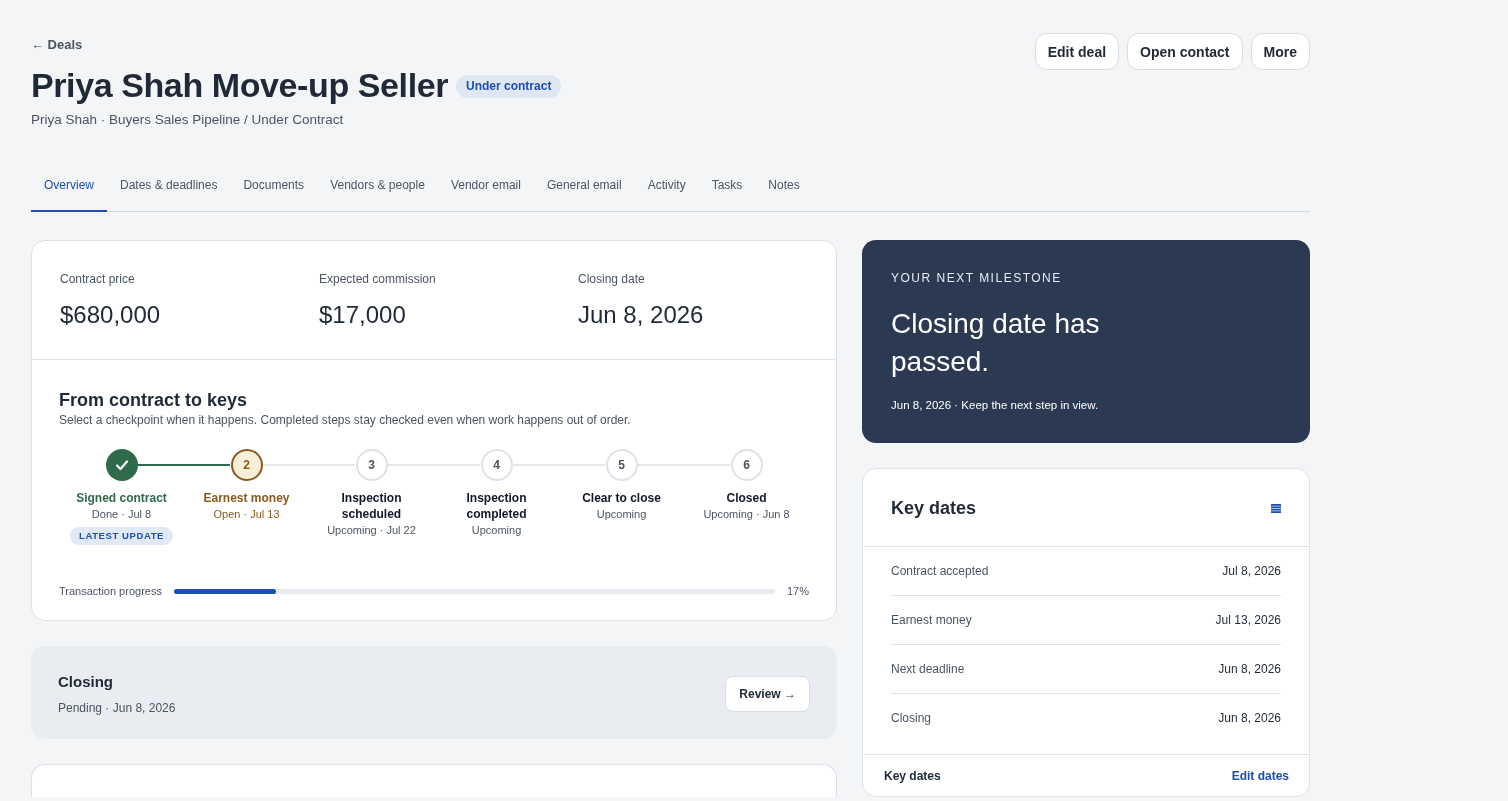 This screenshot has height=801, width=1508. I want to click on step-label: Signed contract, so click(121, 498).